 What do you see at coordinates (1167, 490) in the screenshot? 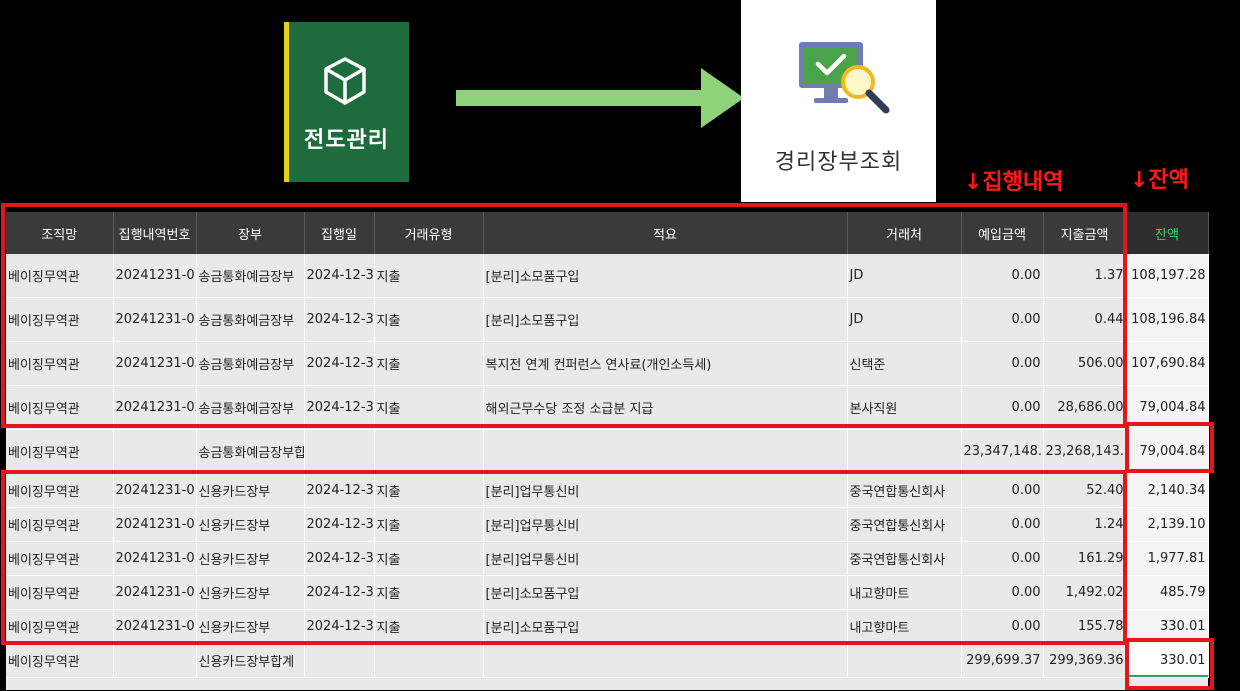
I see `cell-balance: 2,140.34` at bounding box center [1167, 490].